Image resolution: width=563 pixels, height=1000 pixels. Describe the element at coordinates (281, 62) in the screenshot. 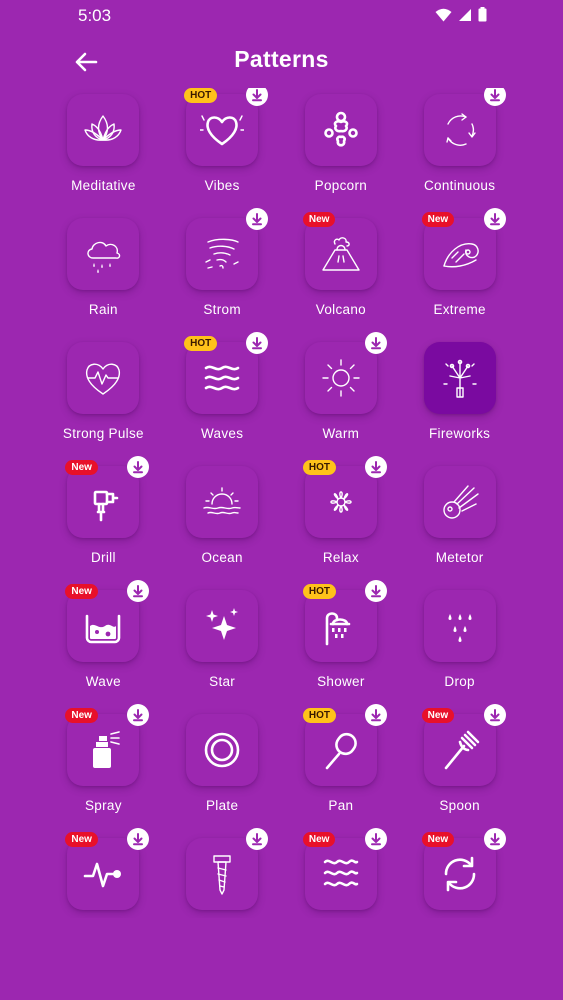

I see `app-bar: Patterns` at that location.